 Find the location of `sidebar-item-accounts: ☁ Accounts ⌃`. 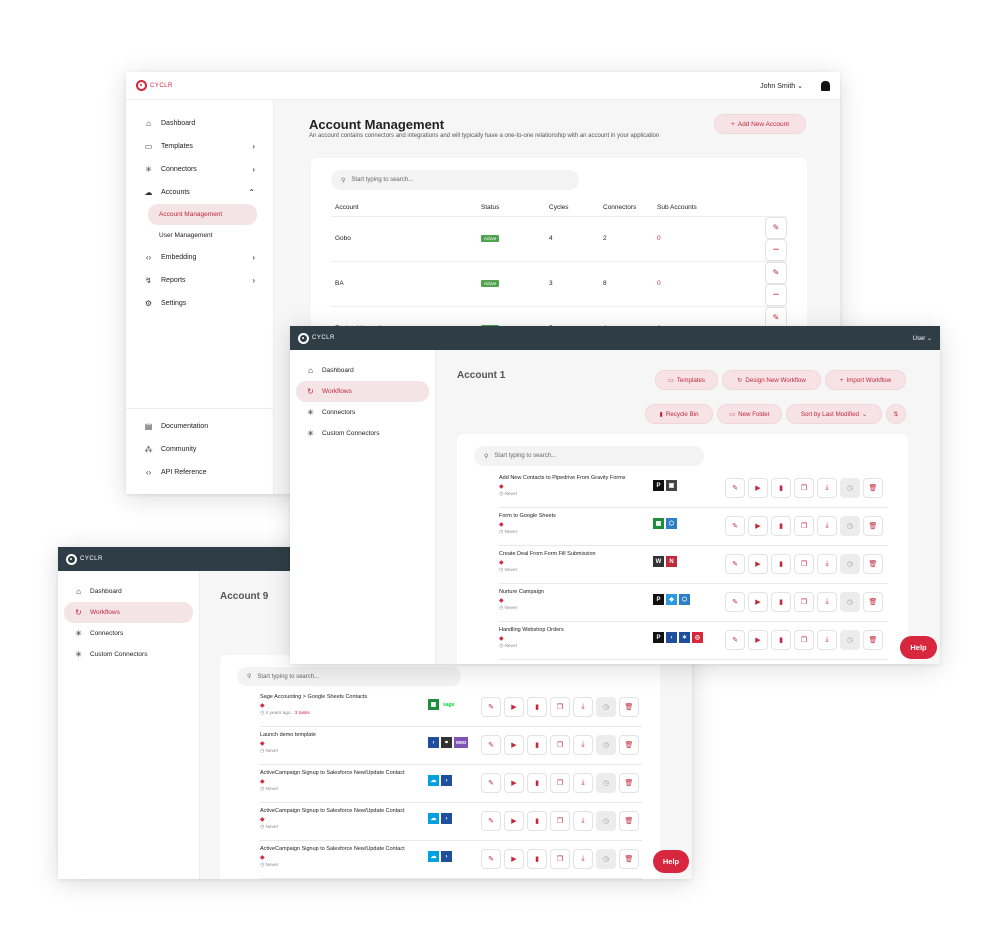

sidebar-item-accounts: ☁ Accounts ⌃ is located at coordinates (199, 192).